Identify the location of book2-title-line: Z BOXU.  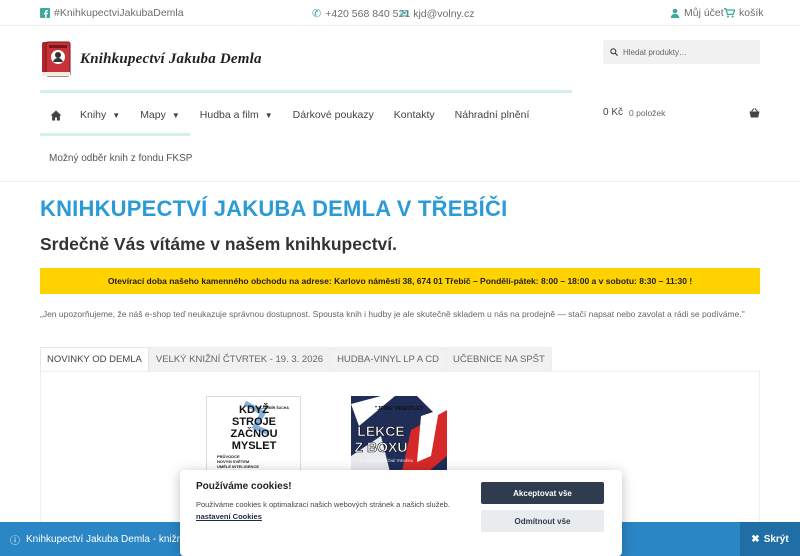
(381, 447).